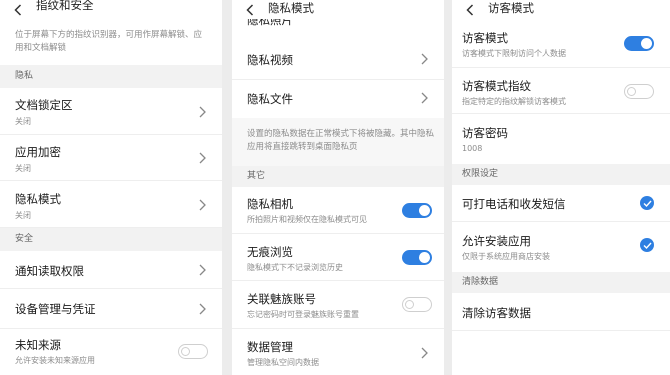 Image resolution: width=670 pixels, height=375 pixels. What do you see at coordinates (639, 43) in the screenshot?
I see `guest-mode-toggle` at bounding box center [639, 43].